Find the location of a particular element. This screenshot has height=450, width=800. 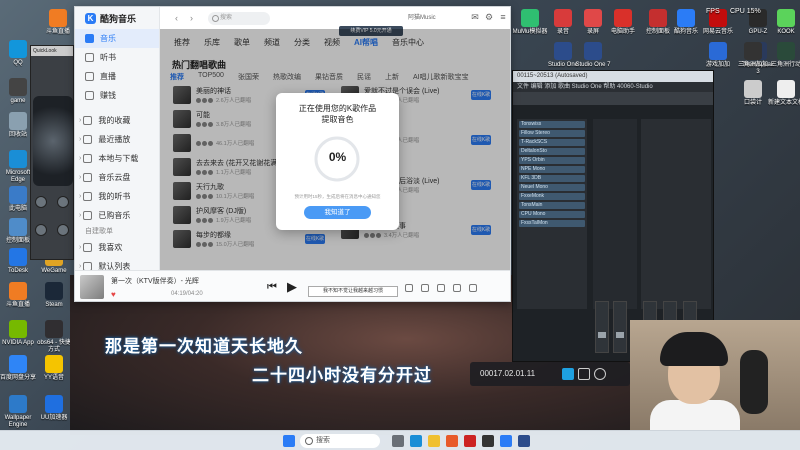

sidebar-item: 直播 is located at coordinates (117, 76).